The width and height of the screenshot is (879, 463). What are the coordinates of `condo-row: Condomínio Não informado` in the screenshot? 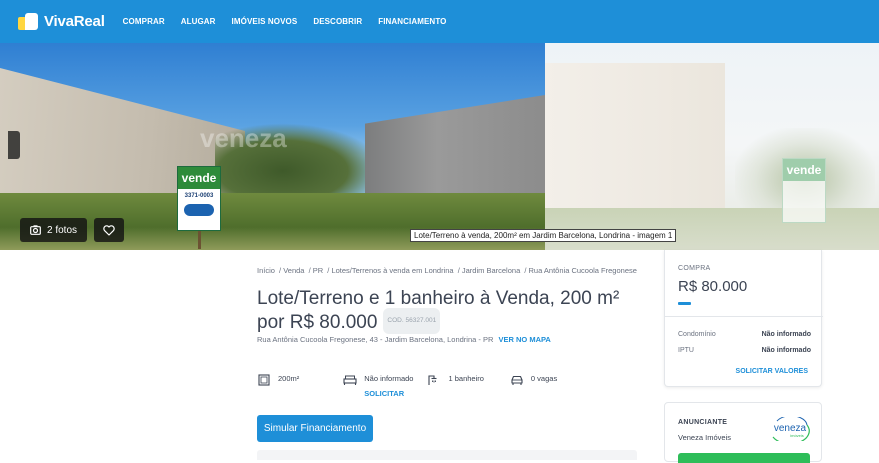 It's located at (744, 334).